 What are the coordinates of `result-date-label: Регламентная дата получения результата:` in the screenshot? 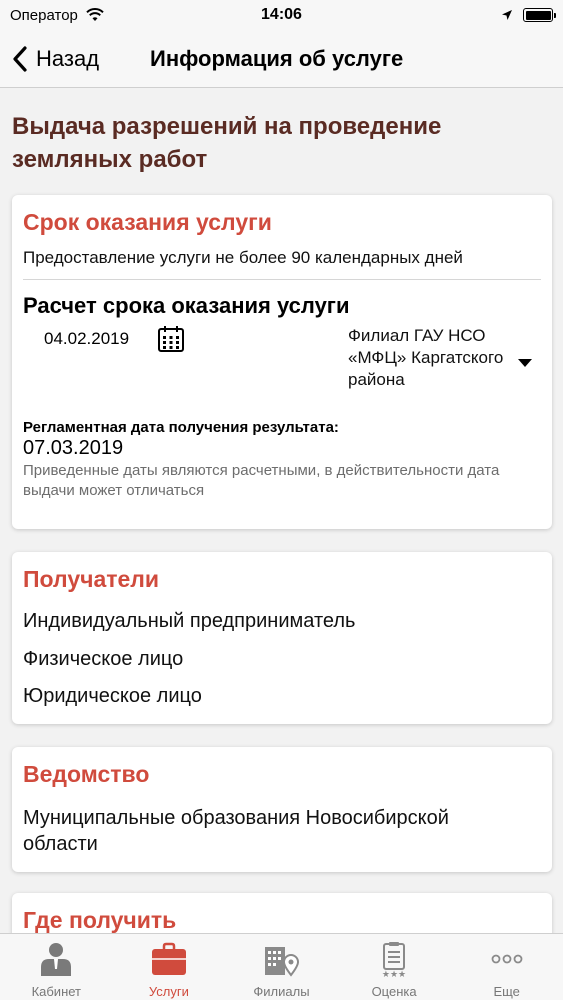 It's located at (181, 427).